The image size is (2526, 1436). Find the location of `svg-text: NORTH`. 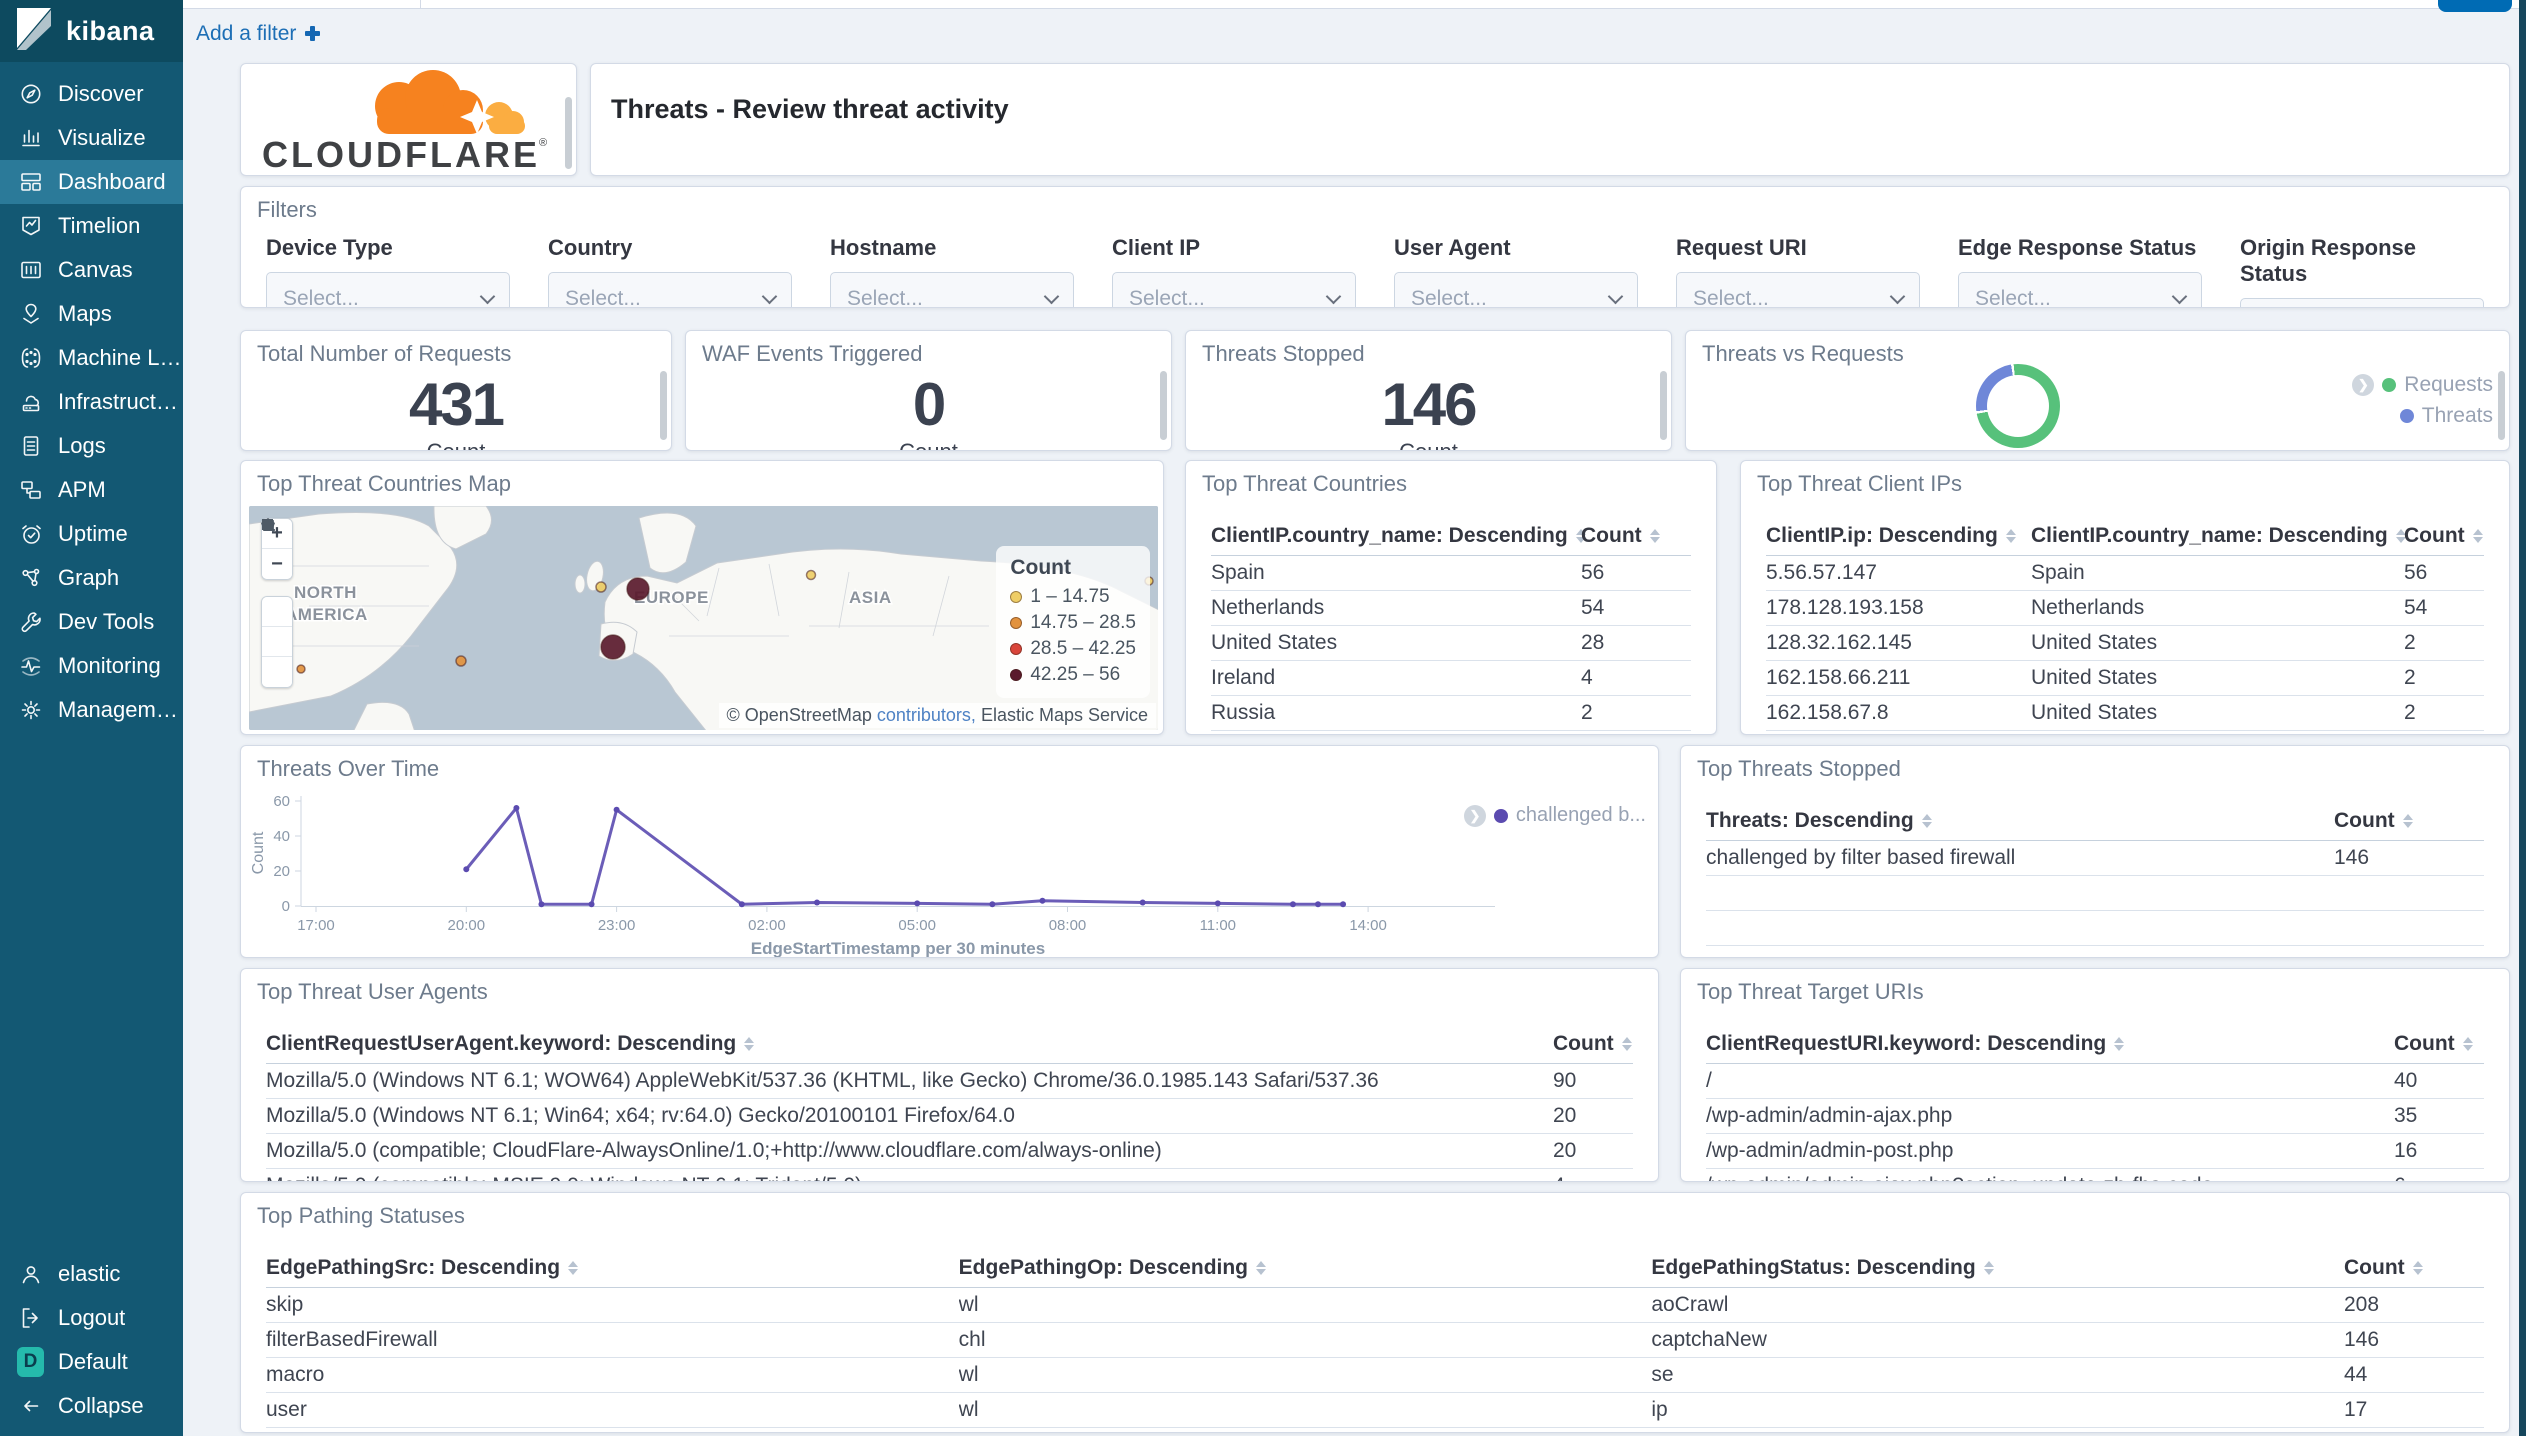

svg-text: NORTH is located at coordinates (325, 592).